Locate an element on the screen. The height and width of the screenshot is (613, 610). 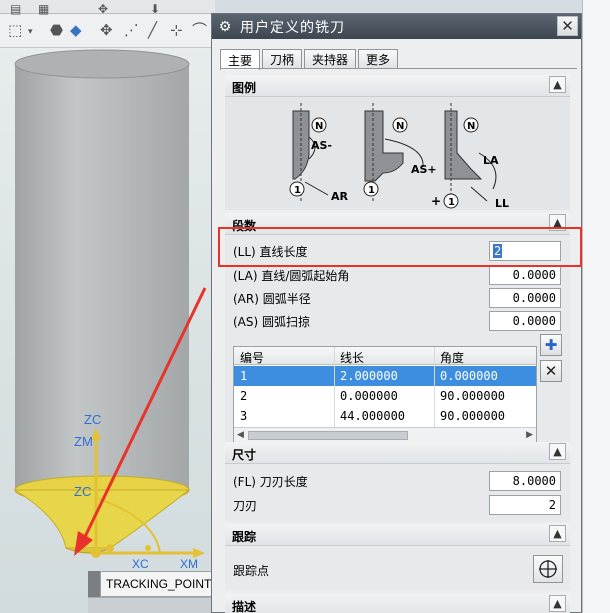
legend-la: LA is located at coordinates (491, 160).